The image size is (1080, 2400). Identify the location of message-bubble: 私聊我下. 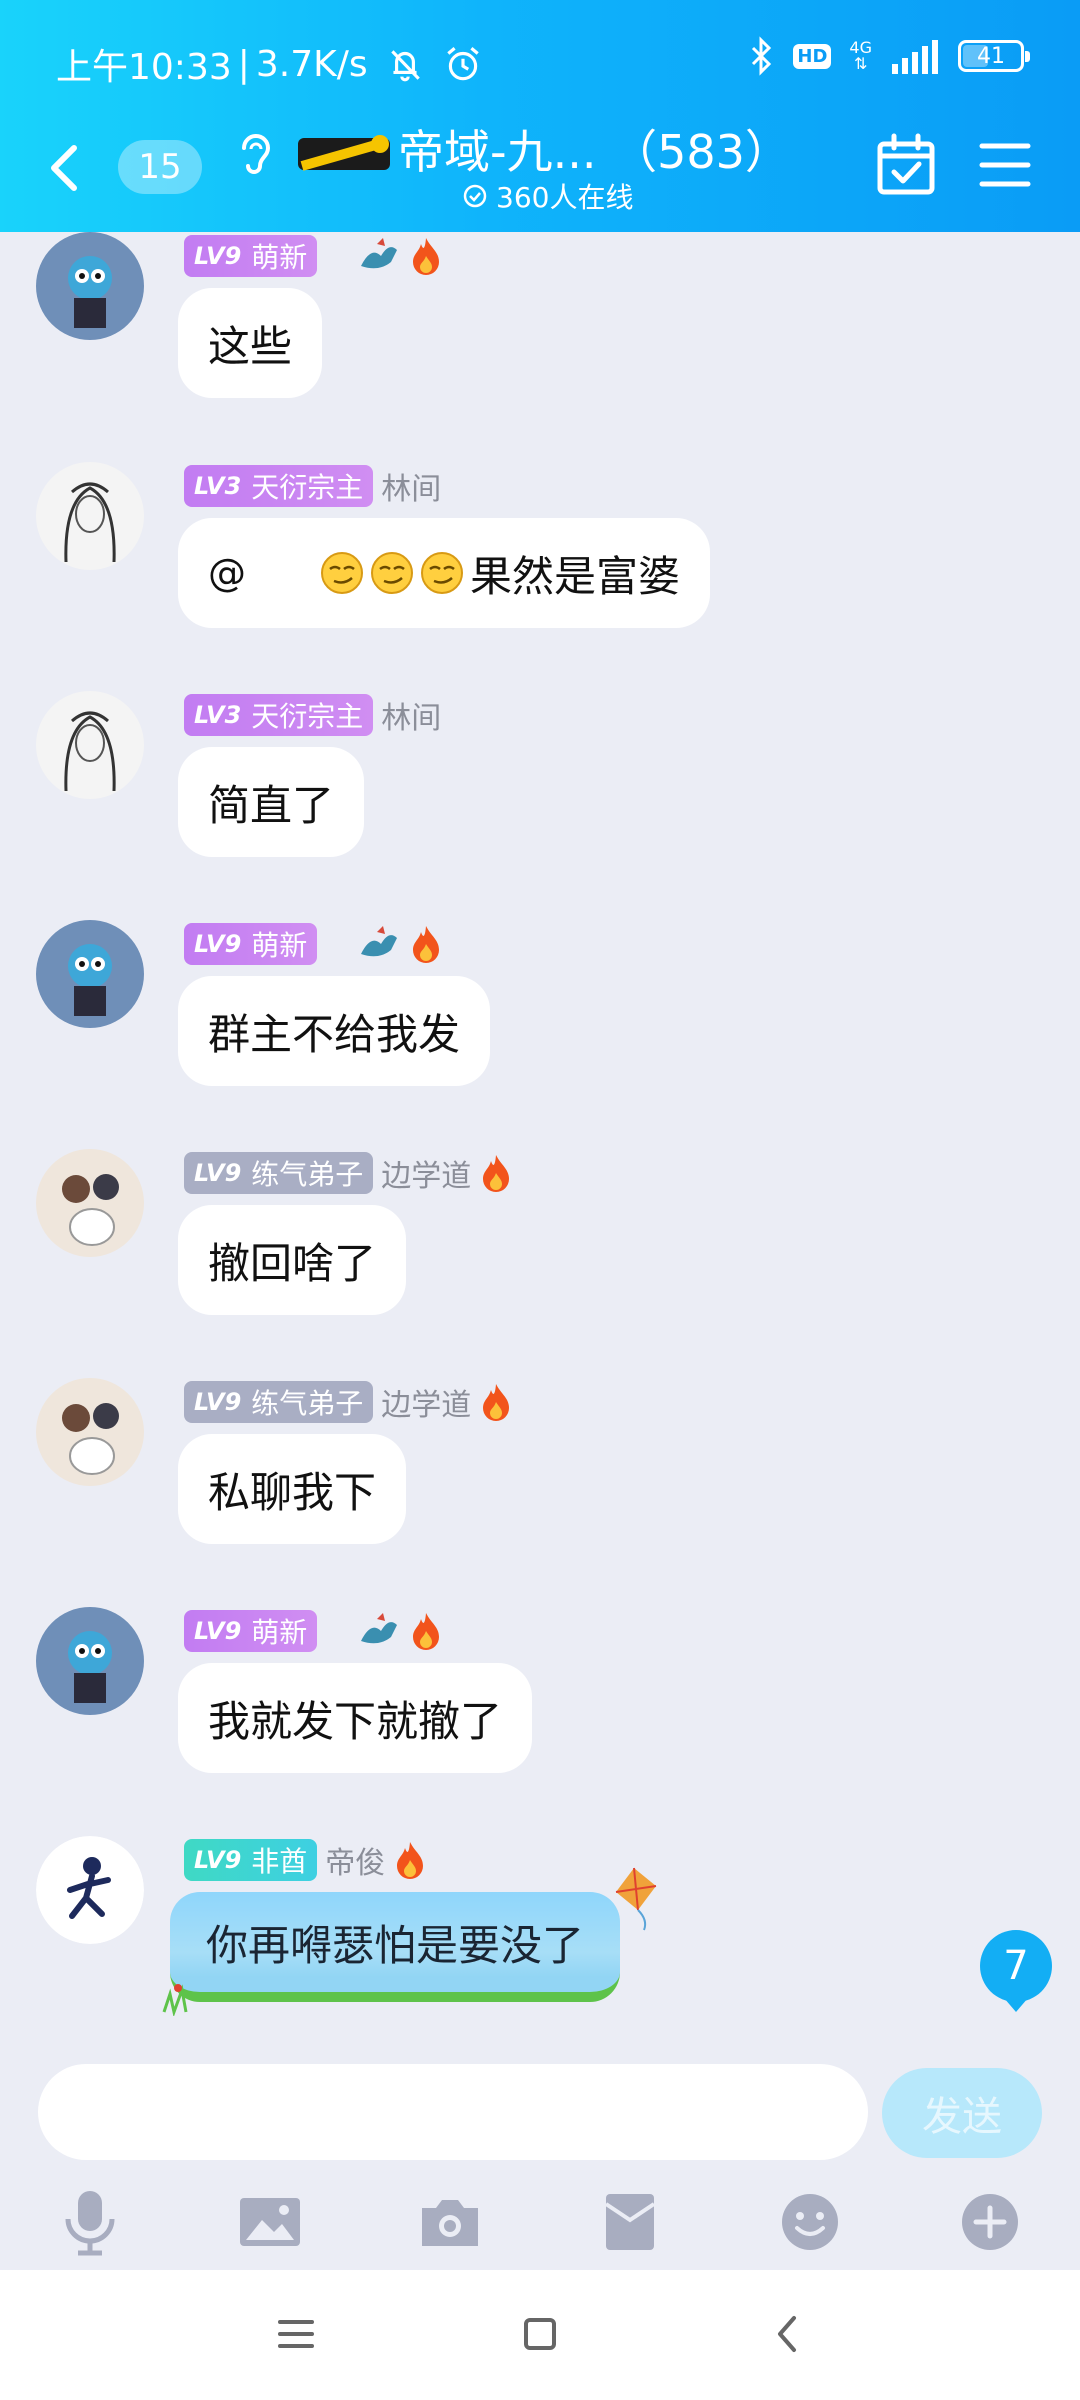
(292, 1489).